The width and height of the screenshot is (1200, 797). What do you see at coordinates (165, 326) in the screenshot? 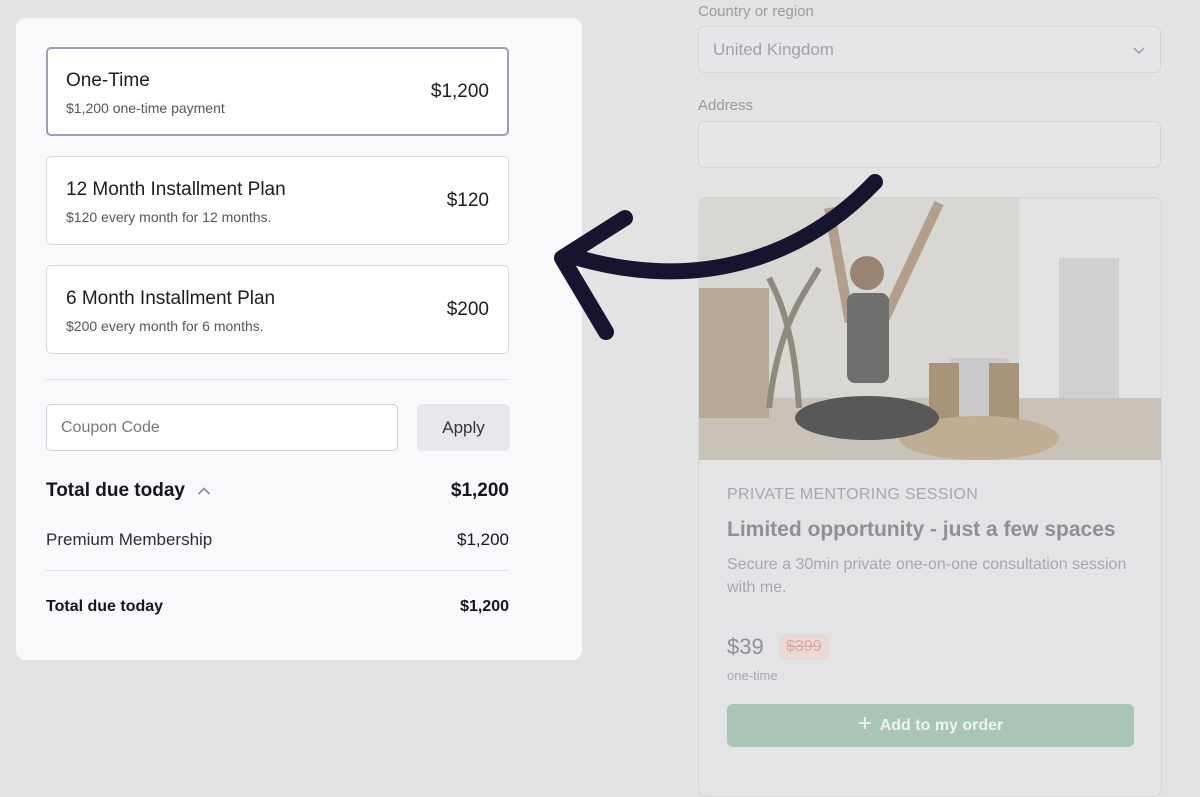
I see `plan-description: $200 every month for 6 months.` at bounding box center [165, 326].